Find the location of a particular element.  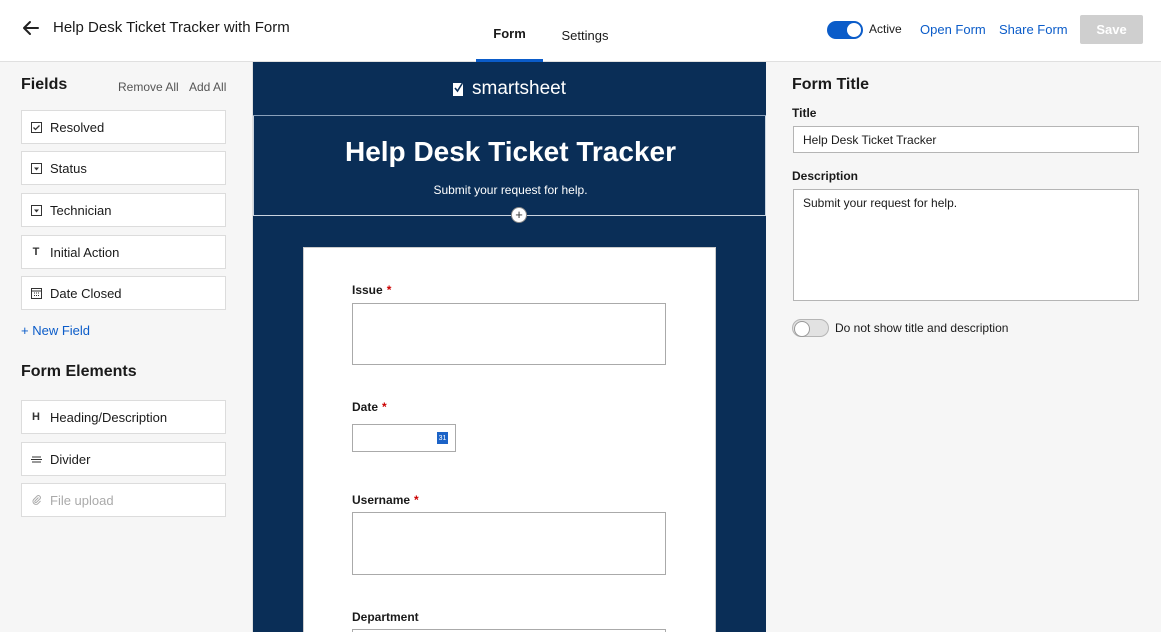

hide-title-toggle is located at coordinates (810, 328).